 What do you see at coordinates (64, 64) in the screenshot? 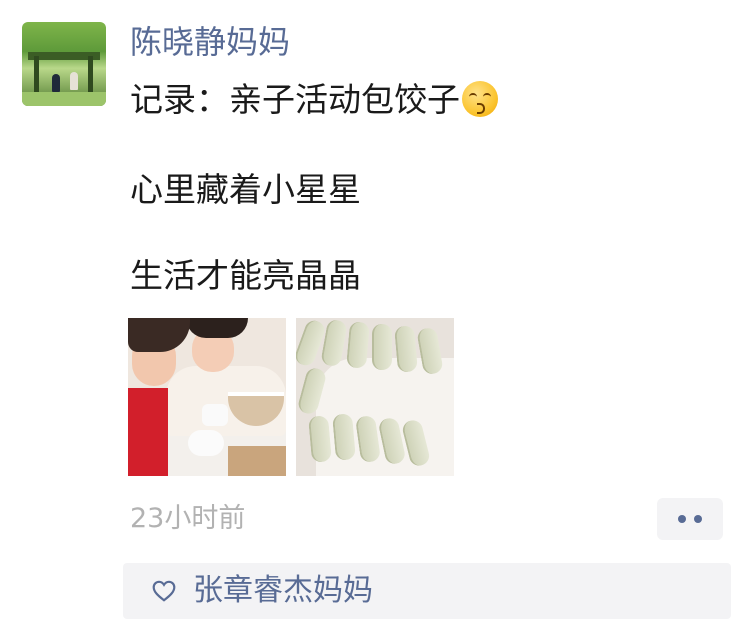
I see `author-avatar` at bounding box center [64, 64].